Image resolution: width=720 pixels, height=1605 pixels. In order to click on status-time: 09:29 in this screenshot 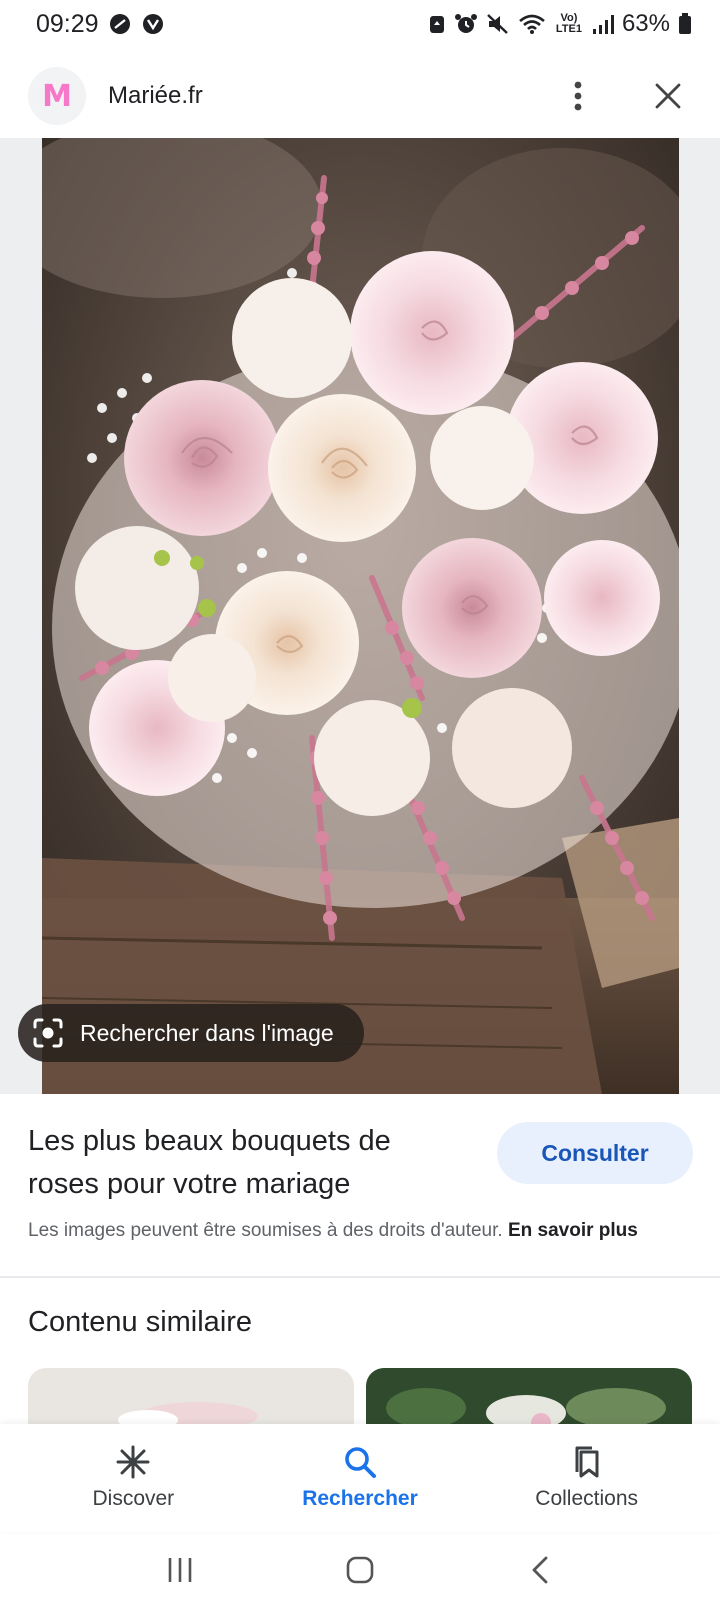, I will do `click(67, 23)`.